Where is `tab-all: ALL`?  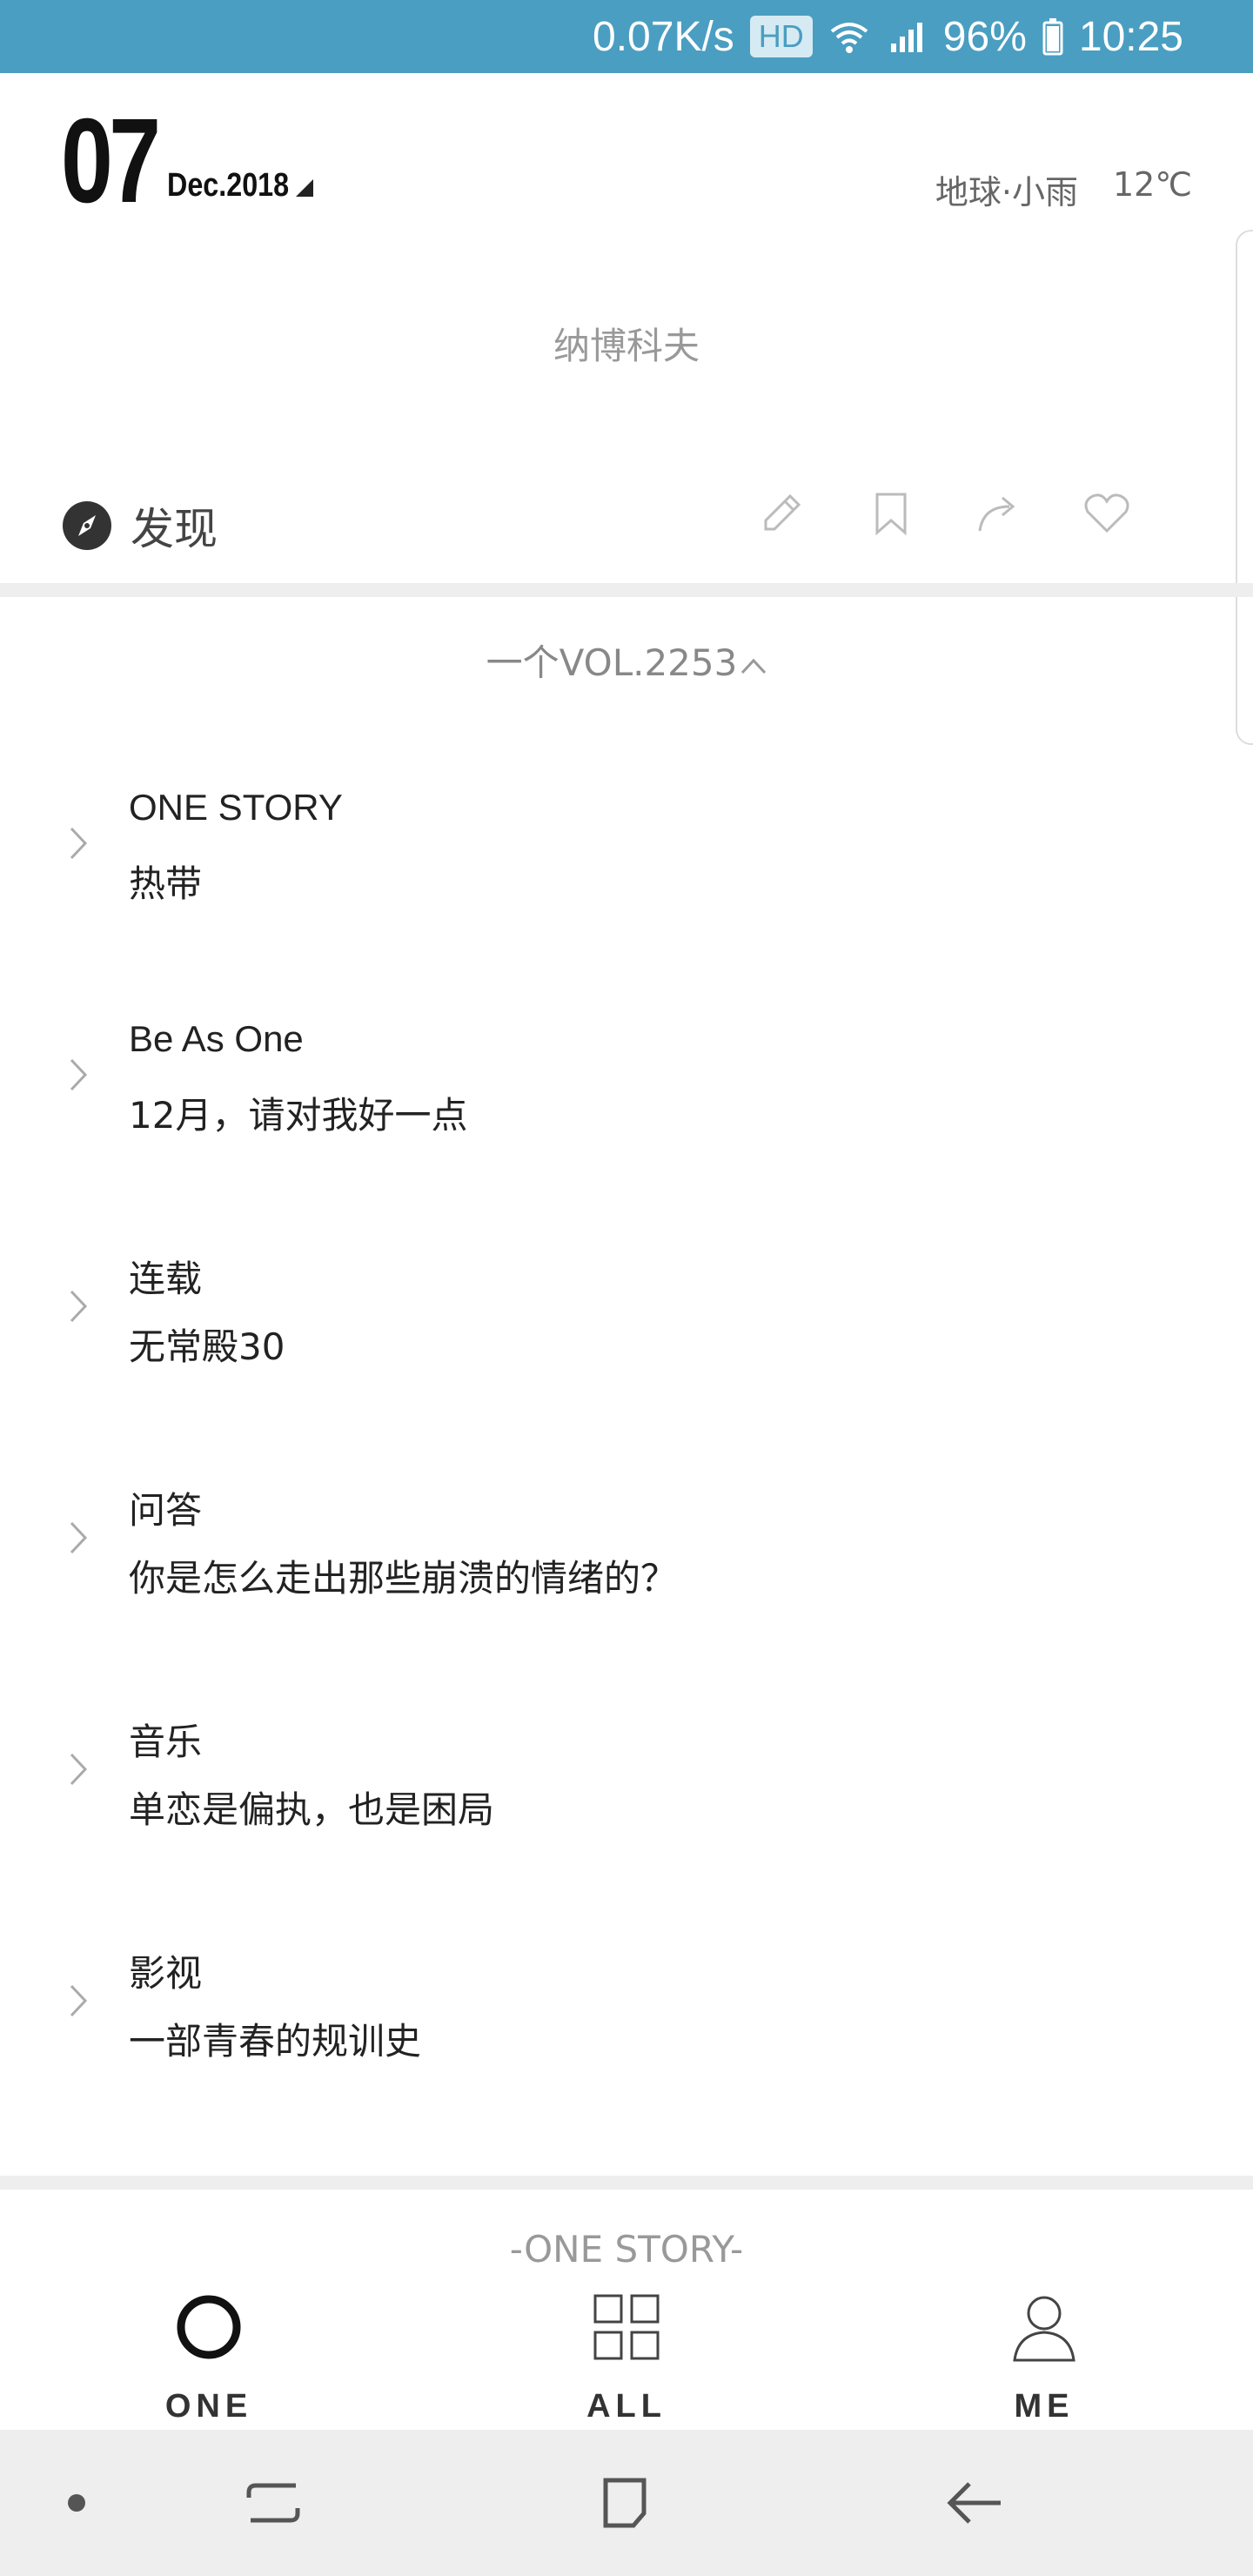 tab-all: ALL is located at coordinates (626, 2358).